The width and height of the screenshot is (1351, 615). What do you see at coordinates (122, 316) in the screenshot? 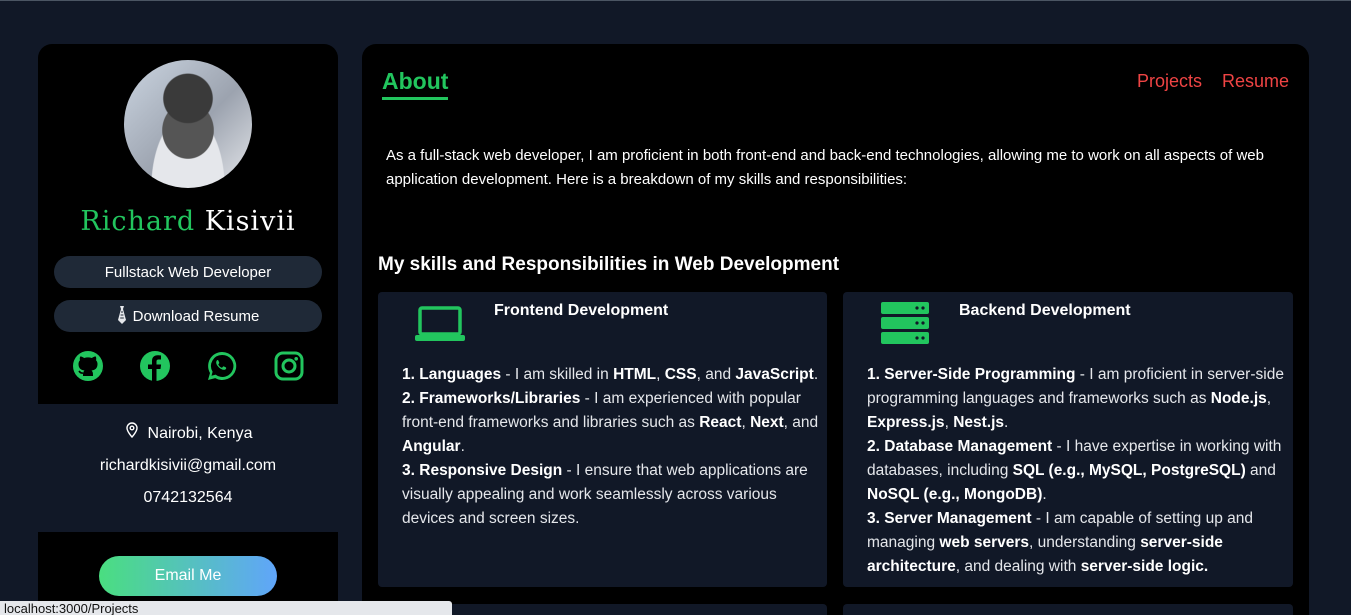
I see `tie-icon` at bounding box center [122, 316].